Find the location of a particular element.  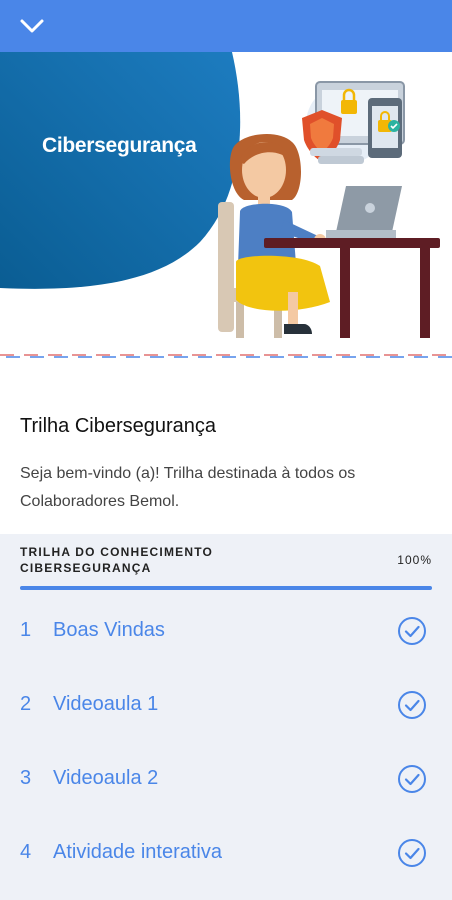

track-item-number: 4 is located at coordinates (26, 852).